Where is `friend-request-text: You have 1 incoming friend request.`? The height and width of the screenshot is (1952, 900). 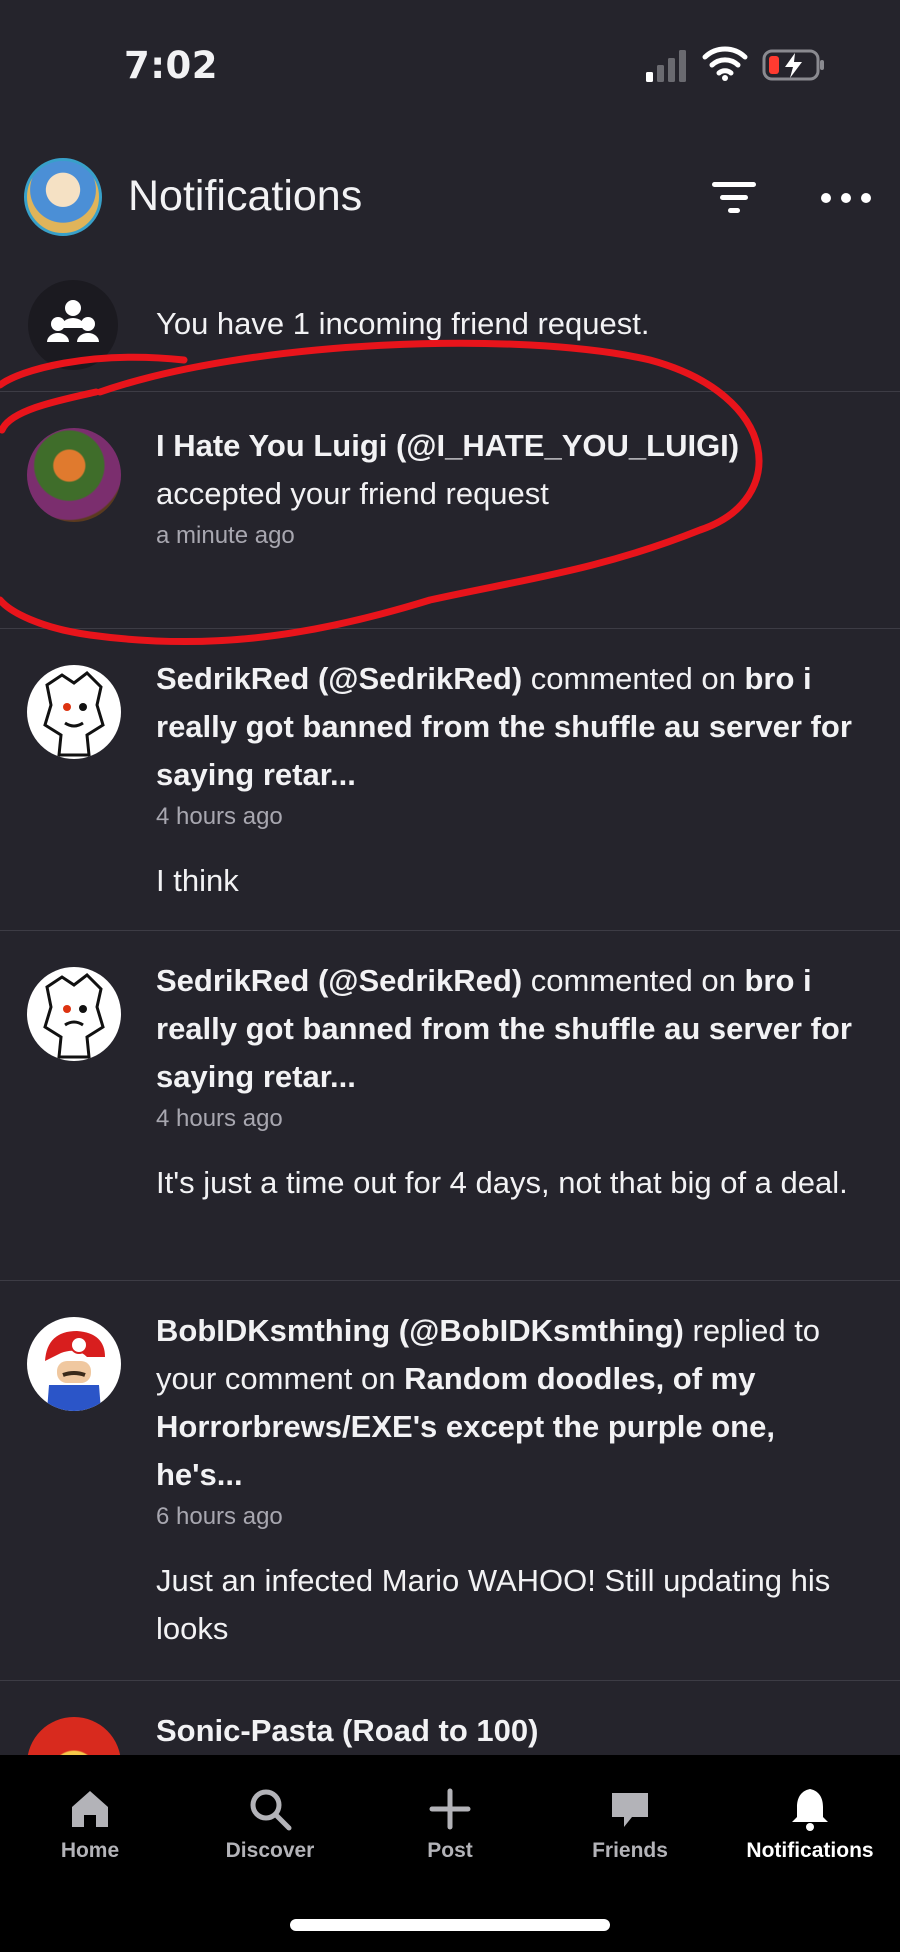 friend-request-text: You have 1 incoming friend request. is located at coordinates (403, 323).